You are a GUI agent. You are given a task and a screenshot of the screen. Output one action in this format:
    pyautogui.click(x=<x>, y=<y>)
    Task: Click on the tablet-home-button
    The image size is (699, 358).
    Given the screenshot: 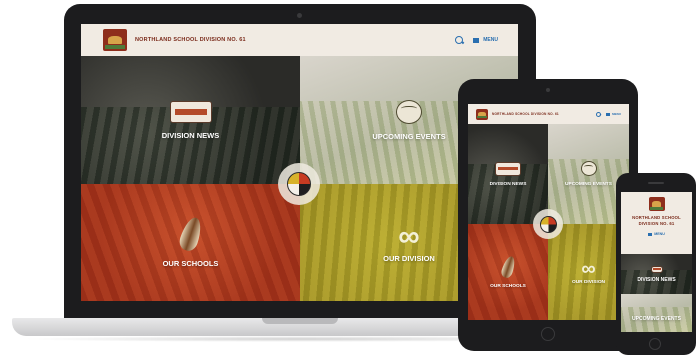 What is the action you would take?
    pyautogui.click(x=548, y=334)
    